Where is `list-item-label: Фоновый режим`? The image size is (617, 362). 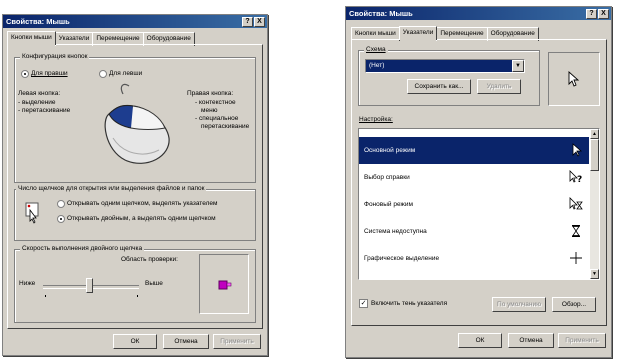 list-item-label: Фоновый режим is located at coordinates (388, 204).